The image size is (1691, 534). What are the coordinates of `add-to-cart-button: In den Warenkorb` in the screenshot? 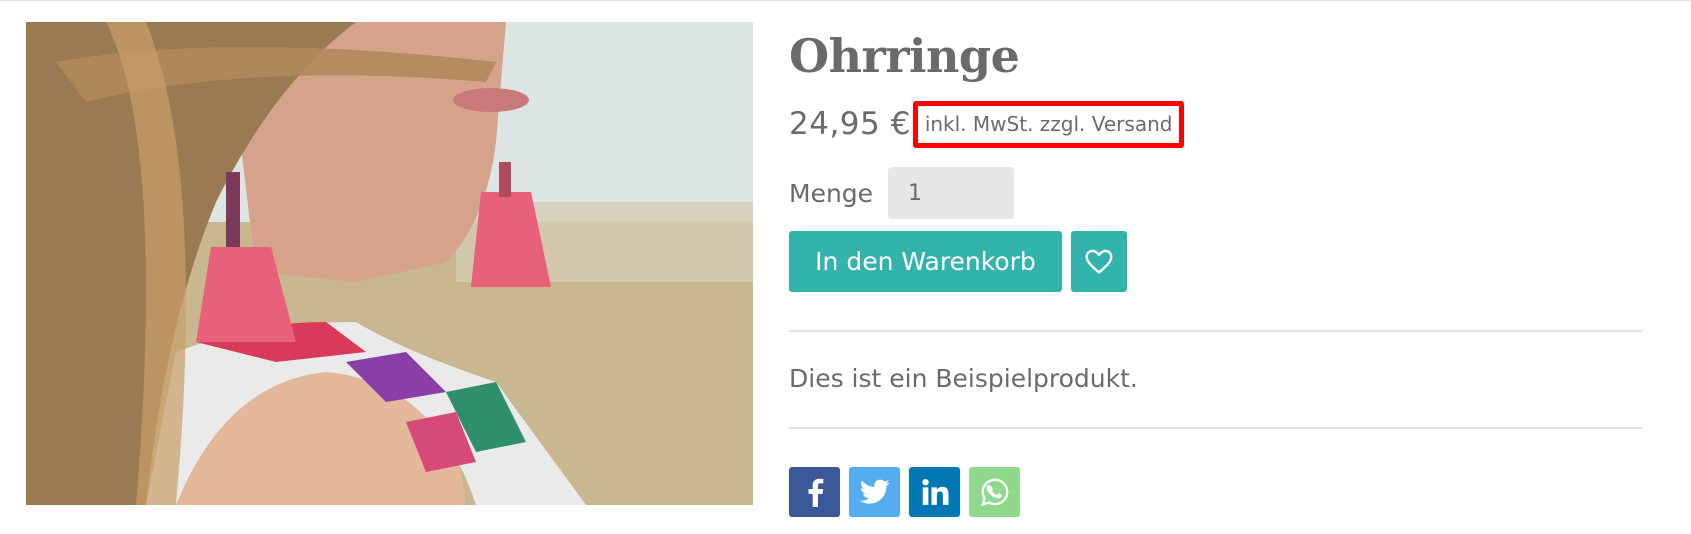 It's located at (925, 261).